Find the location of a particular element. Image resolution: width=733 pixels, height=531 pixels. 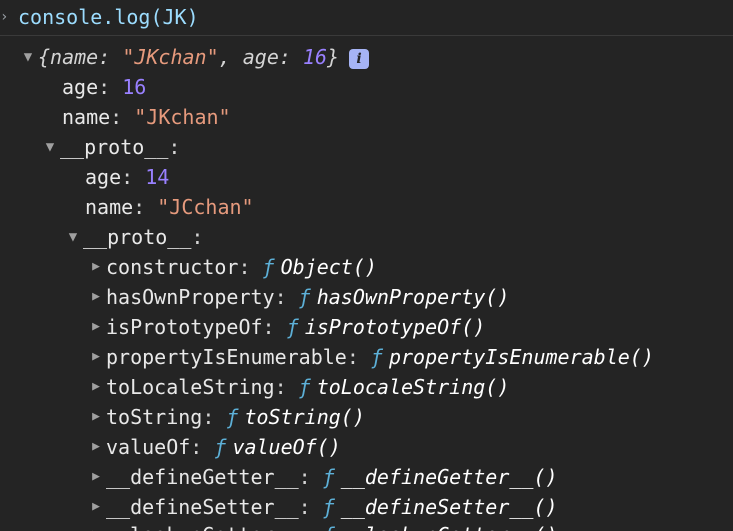

method-row: ▶ __defineGetter__: ƒ __defineGetter__() is located at coordinates (322, 477).